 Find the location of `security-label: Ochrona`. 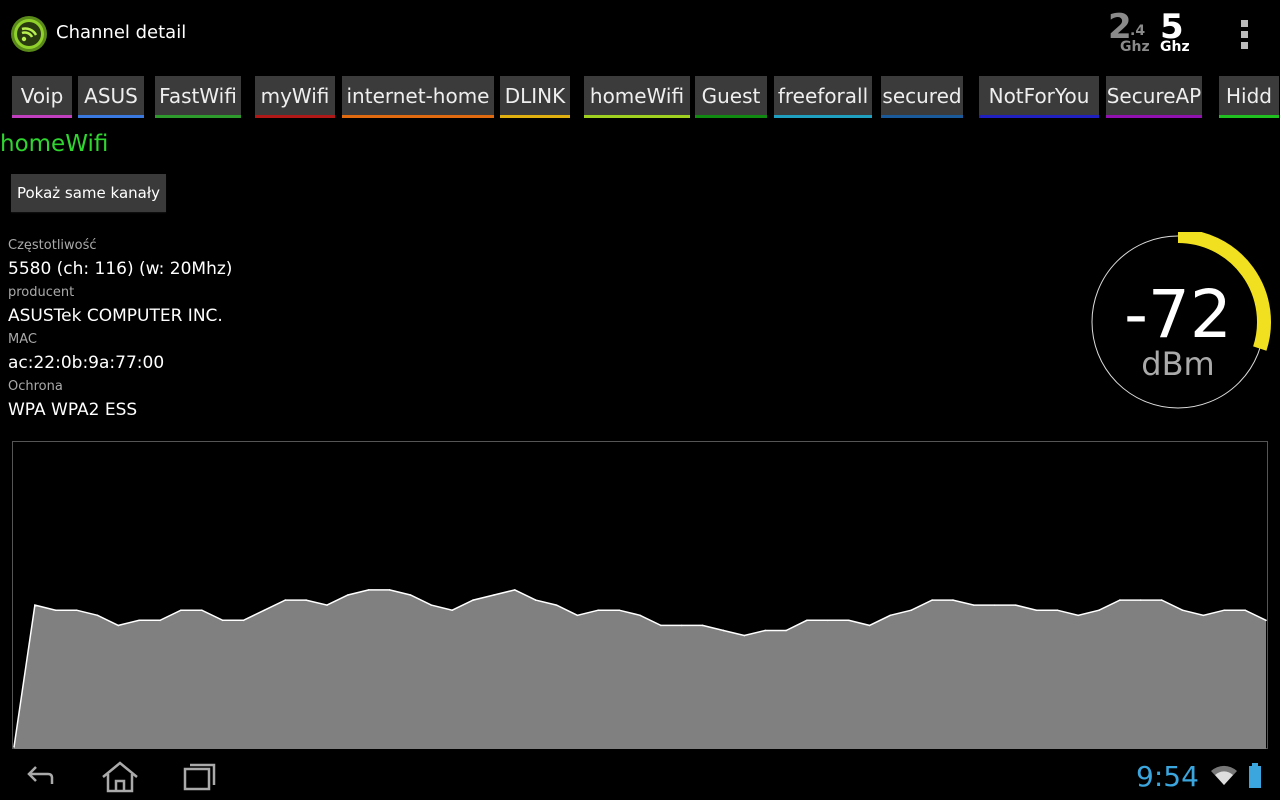

security-label: Ochrona is located at coordinates (35, 386).